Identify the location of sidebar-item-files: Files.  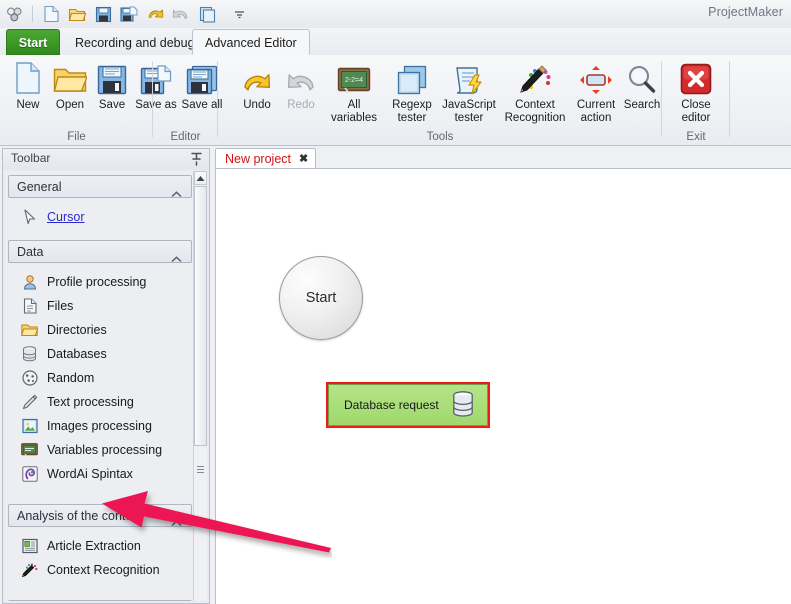
(100, 306).